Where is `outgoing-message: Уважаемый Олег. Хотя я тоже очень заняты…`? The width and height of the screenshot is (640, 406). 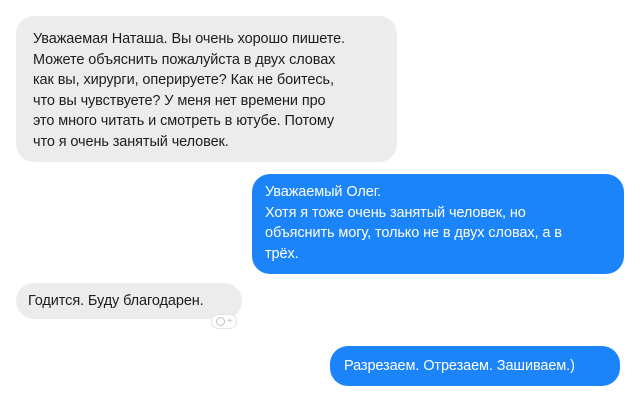
outgoing-message: Уважаемый Олег. Хотя я тоже очень заняты… is located at coordinates (438, 224).